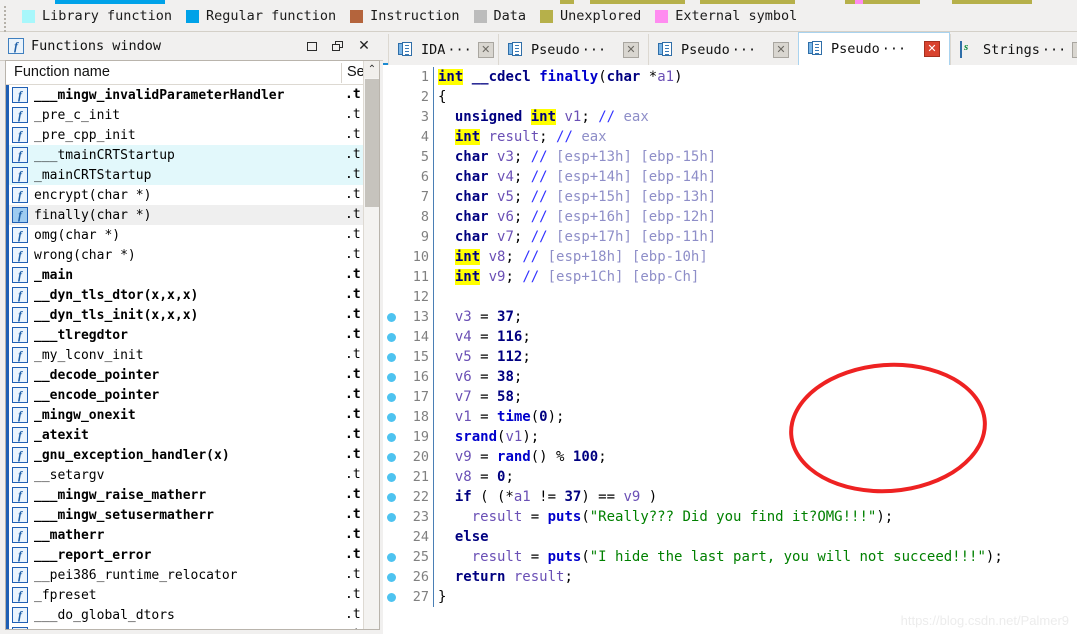  I want to click on function-list-item: f _pre_c_init .t, so click(185, 115).